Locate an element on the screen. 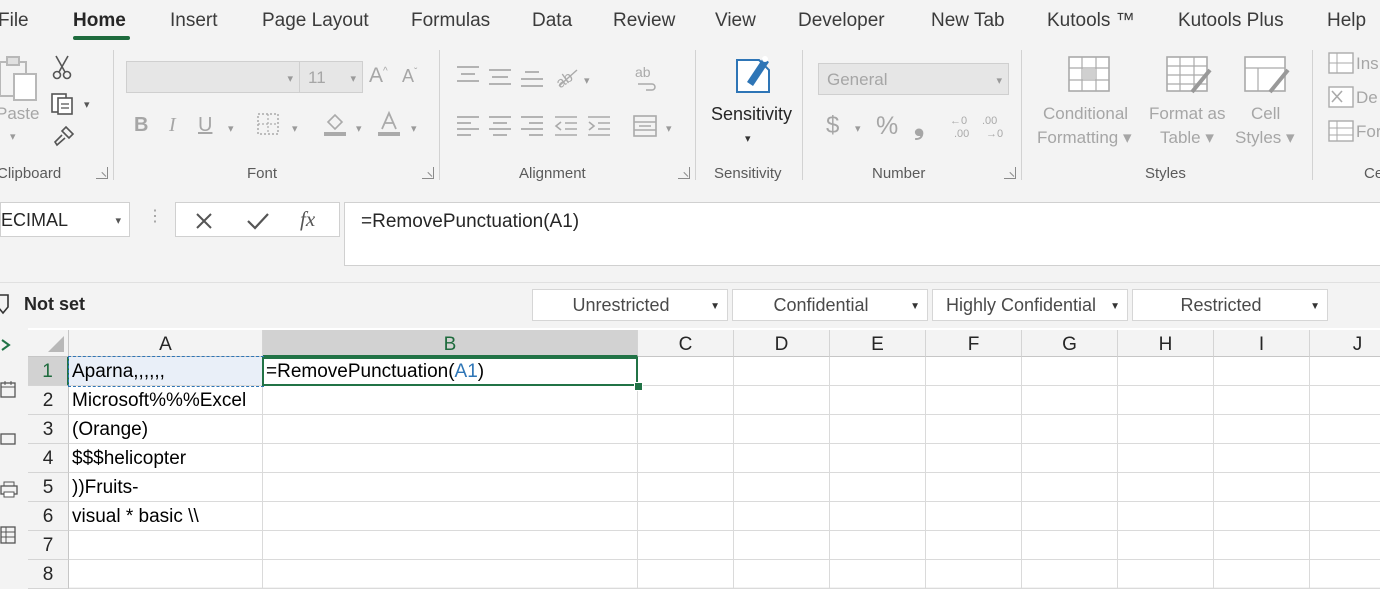  cell-d5 is located at coordinates (782, 487).